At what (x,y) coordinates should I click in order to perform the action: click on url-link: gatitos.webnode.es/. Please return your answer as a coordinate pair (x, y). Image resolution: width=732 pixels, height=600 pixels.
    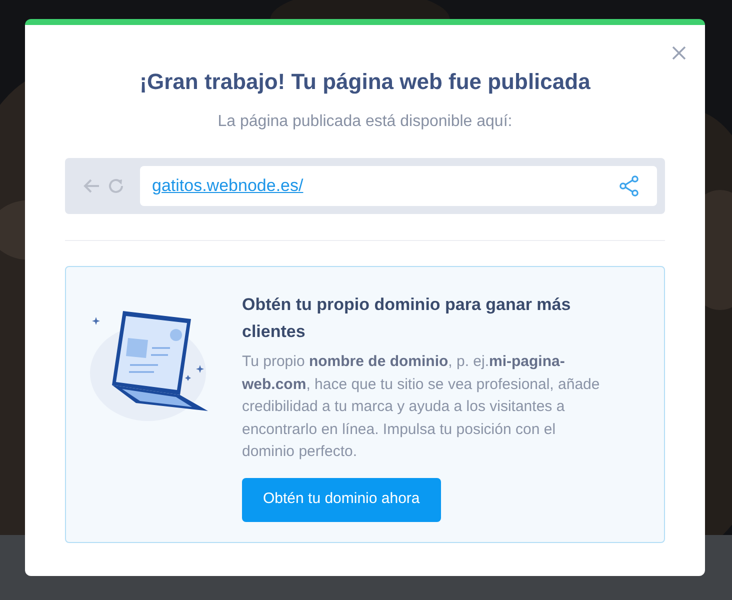
    Looking at the image, I should click on (228, 186).